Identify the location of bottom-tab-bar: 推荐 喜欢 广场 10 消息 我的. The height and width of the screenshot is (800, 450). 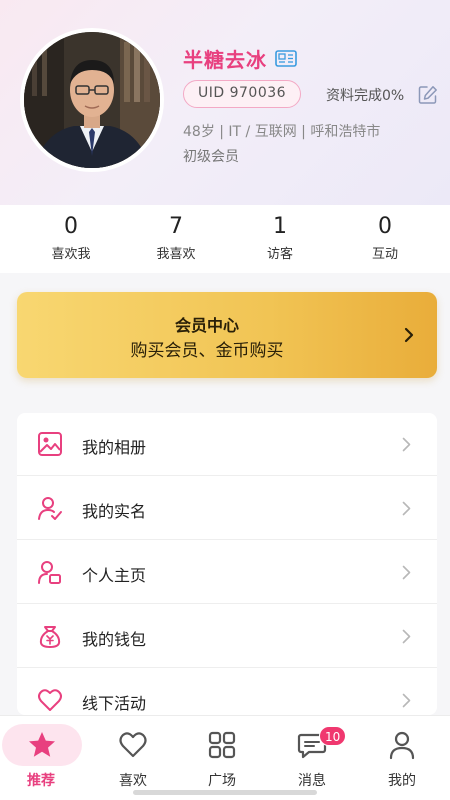
(225, 757).